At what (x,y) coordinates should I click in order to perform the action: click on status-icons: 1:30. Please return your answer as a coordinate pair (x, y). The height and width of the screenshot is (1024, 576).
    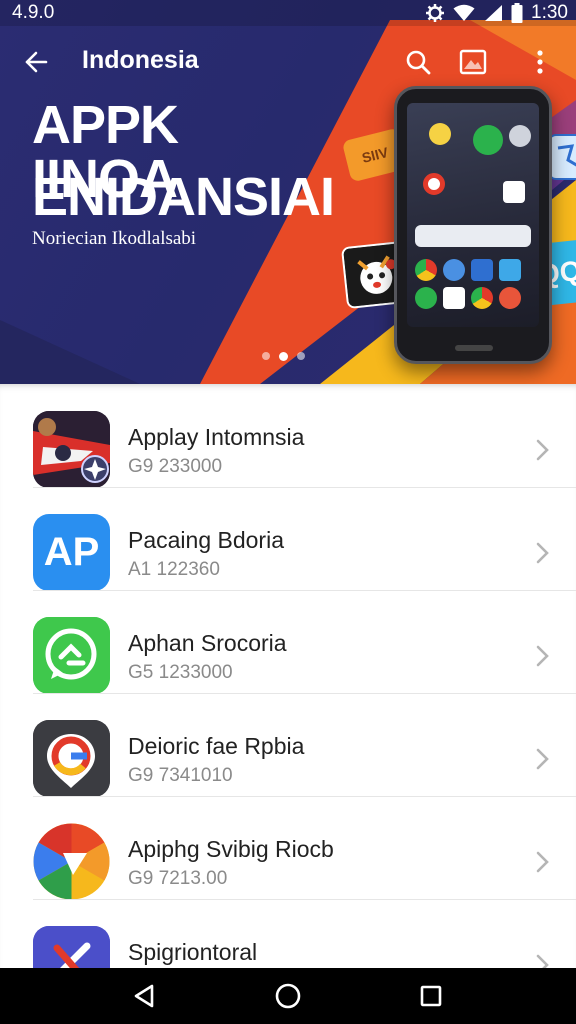
    Looking at the image, I should click on (496, 13).